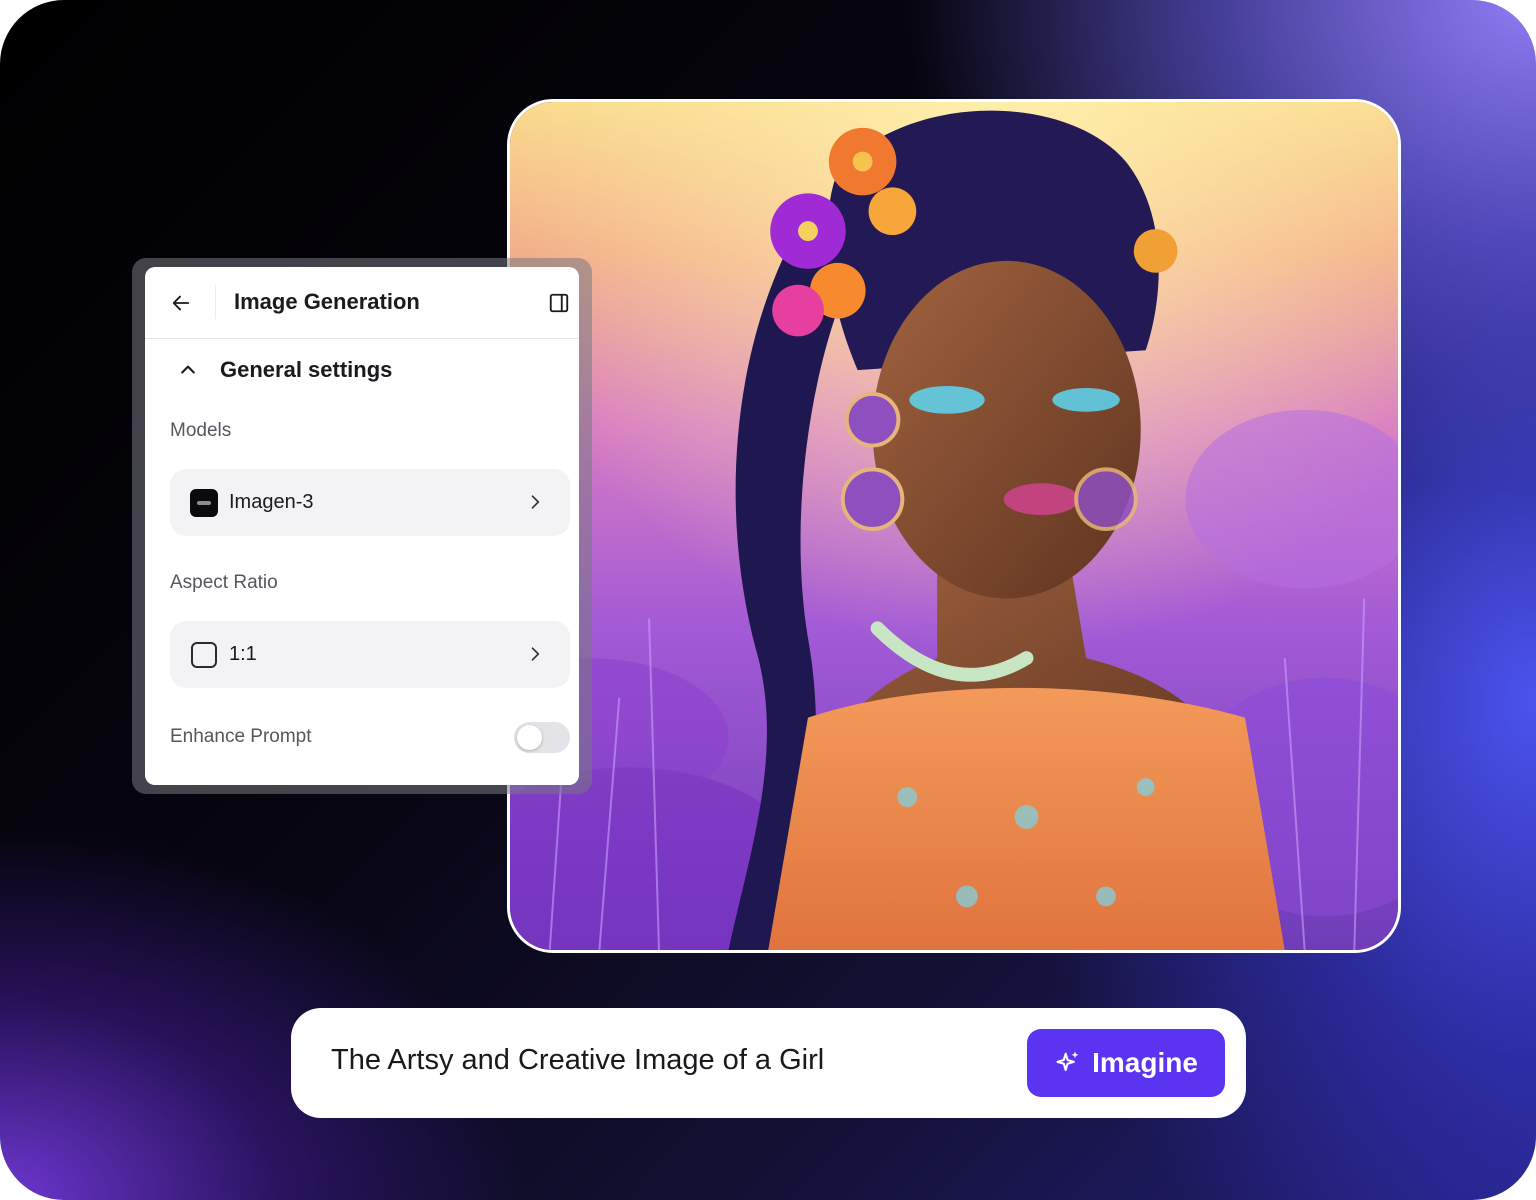  What do you see at coordinates (1145, 1062) in the screenshot?
I see `imagine-button-label: Imagine` at bounding box center [1145, 1062].